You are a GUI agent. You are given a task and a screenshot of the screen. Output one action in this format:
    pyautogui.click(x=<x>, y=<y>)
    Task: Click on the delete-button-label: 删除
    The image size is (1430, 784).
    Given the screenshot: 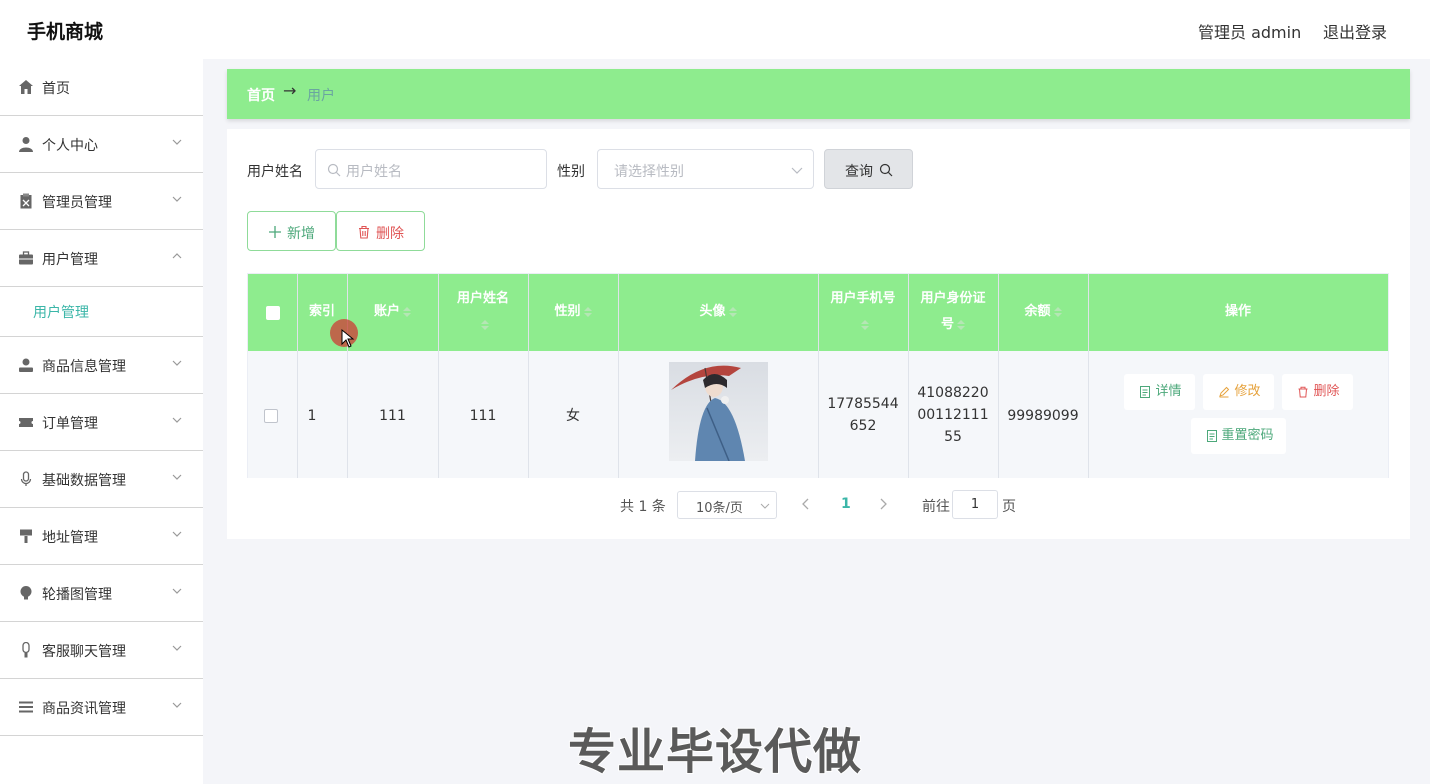 What is the action you would take?
    pyautogui.click(x=390, y=234)
    